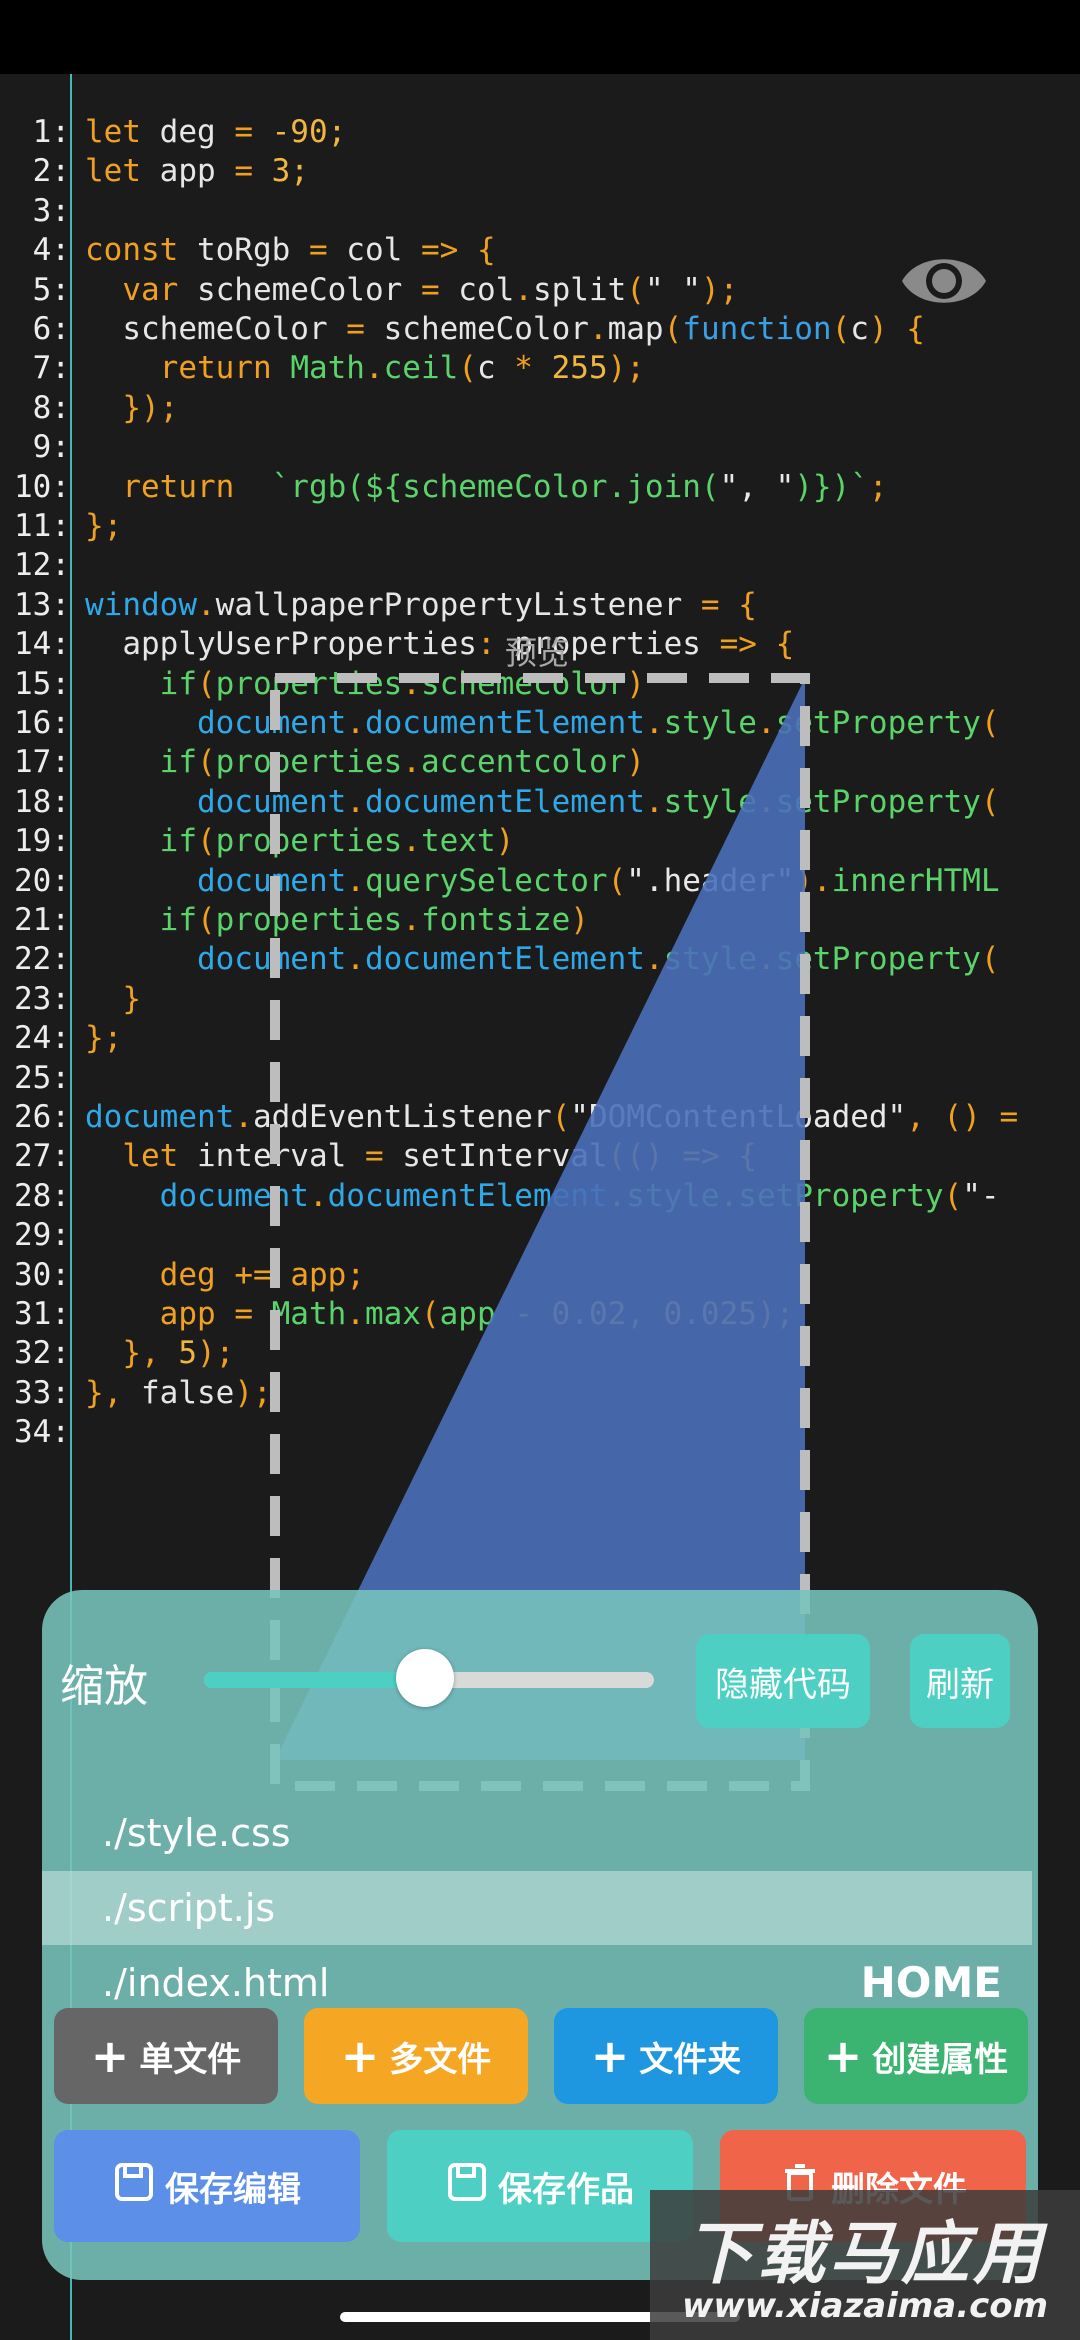 The image size is (1080, 2340). I want to click on button-label: 保存编辑, so click(233, 2189).